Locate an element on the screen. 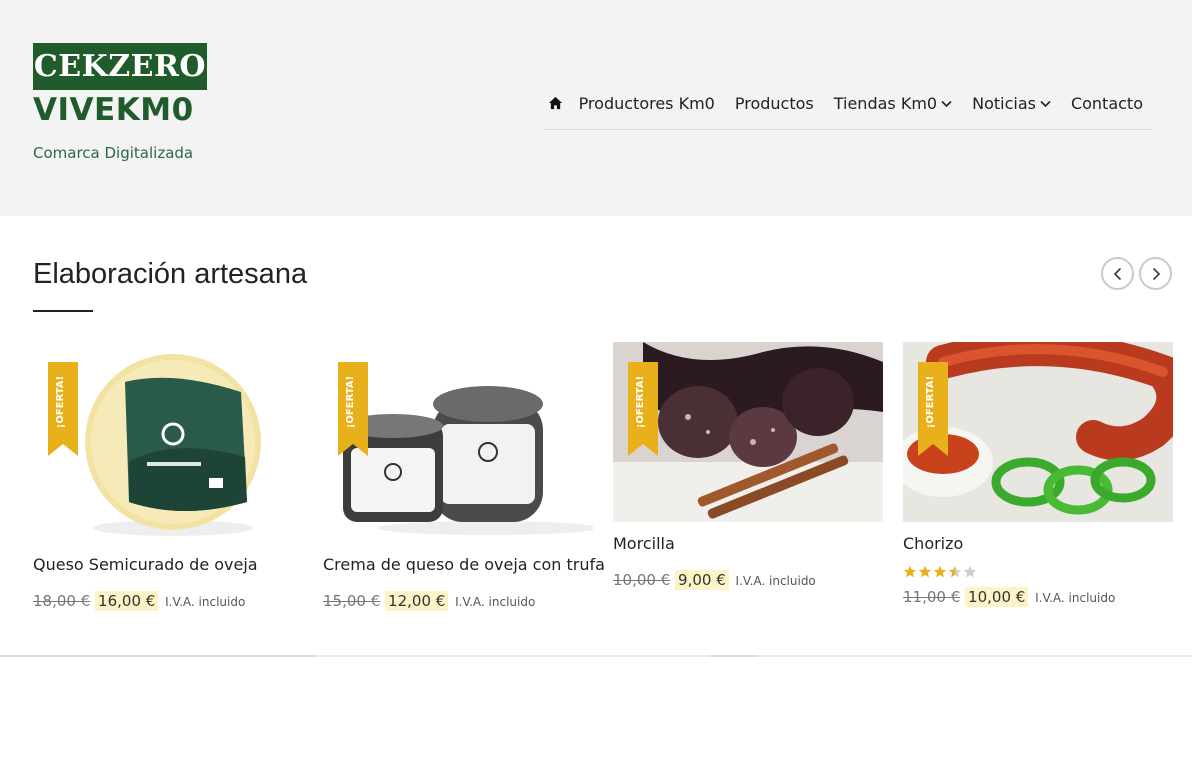 The height and width of the screenshot is (768, 1192). nav-item-noticias: Noticias is located at coordinates (1011, 99).